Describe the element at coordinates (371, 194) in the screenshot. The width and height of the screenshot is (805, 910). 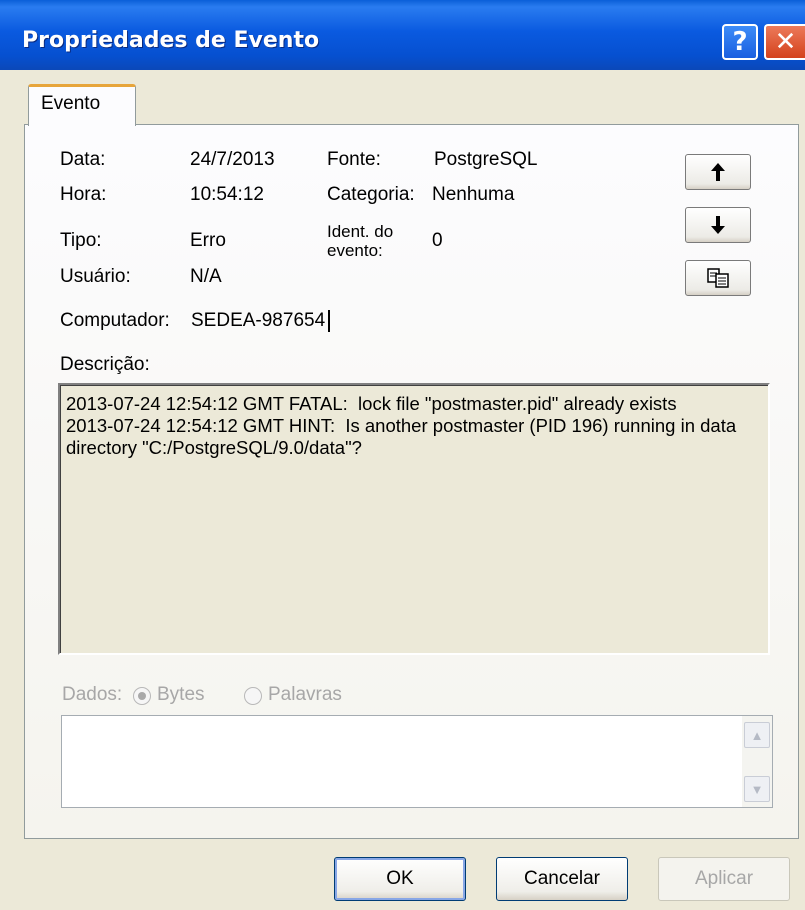
I see `categoria-label: Categoria:` at that location.